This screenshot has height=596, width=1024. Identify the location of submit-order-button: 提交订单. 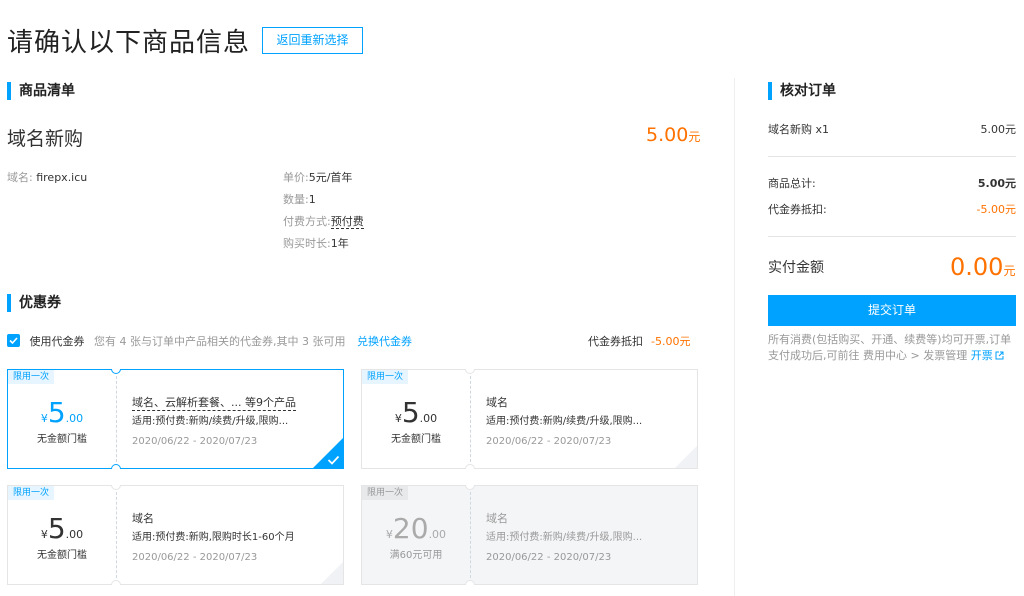
(892, 310).